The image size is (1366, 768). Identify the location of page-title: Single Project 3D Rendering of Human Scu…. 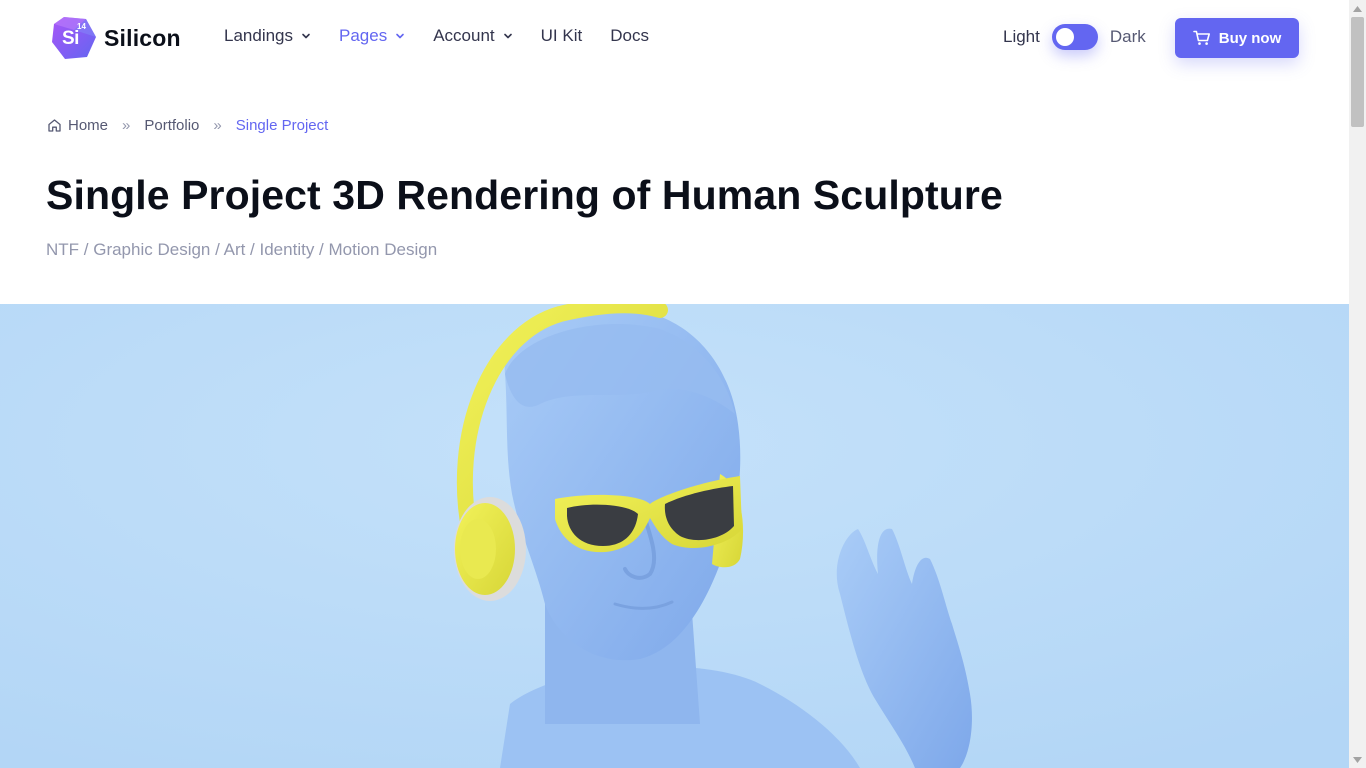
(524, 195).